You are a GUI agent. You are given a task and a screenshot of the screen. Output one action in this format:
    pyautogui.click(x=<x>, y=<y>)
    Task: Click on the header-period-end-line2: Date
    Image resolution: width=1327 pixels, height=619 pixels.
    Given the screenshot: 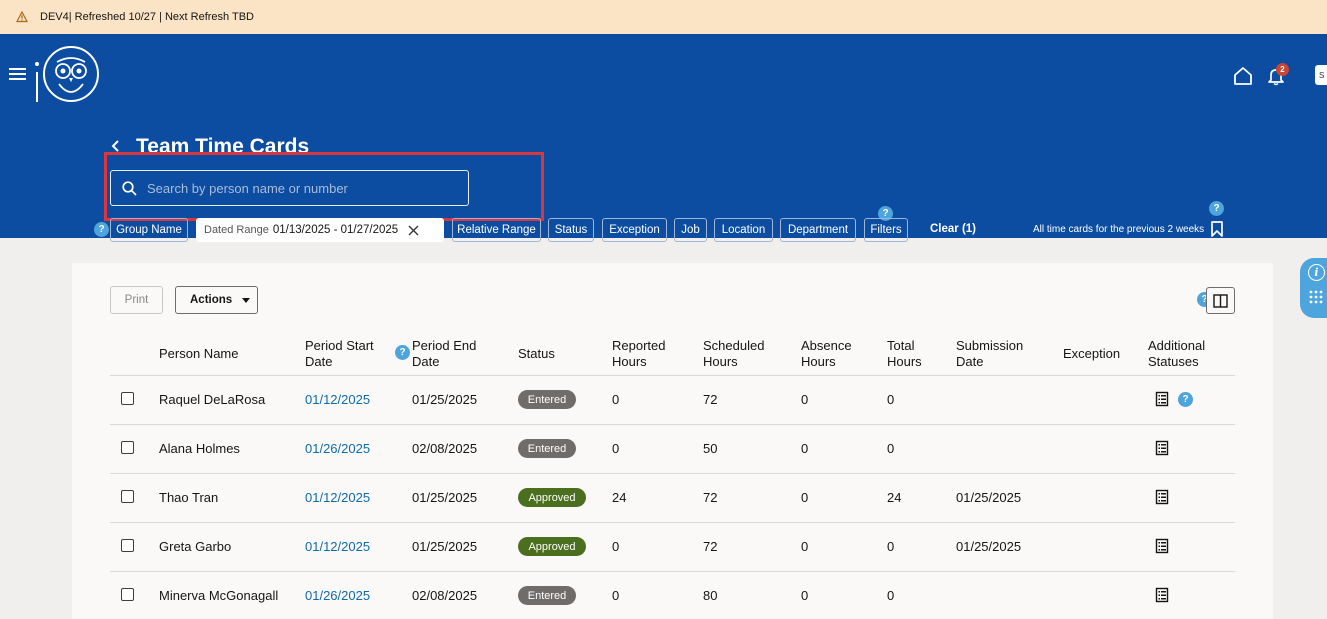 What is the action you would take?
    pyautogui.click(x=426, y=361)
    